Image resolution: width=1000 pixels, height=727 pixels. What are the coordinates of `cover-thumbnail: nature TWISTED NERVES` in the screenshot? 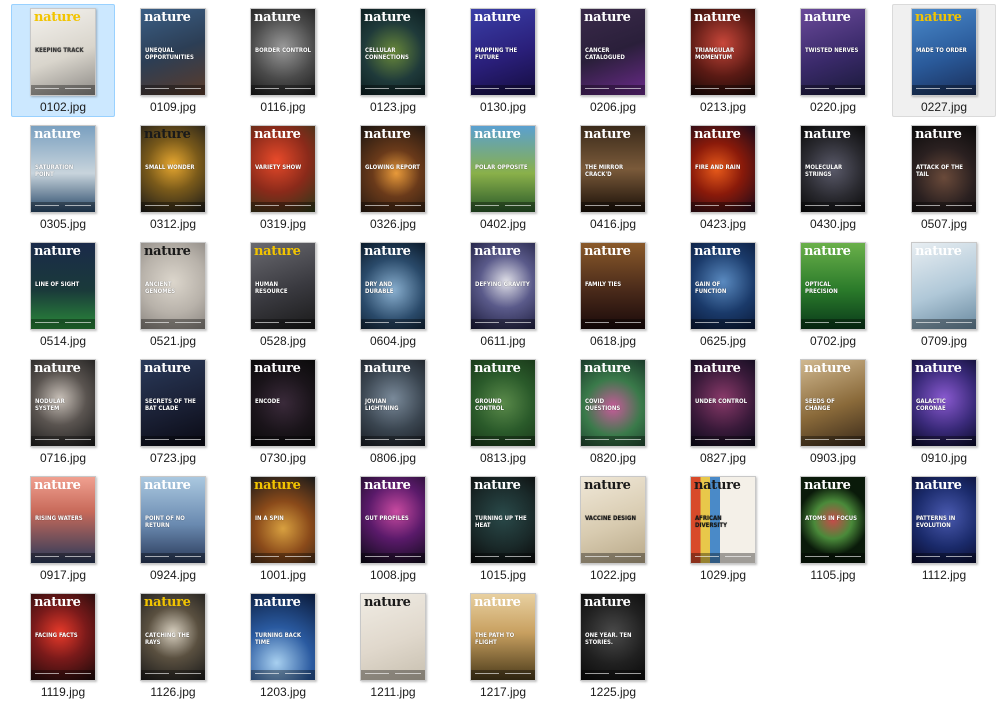 It's located at (833, 52).